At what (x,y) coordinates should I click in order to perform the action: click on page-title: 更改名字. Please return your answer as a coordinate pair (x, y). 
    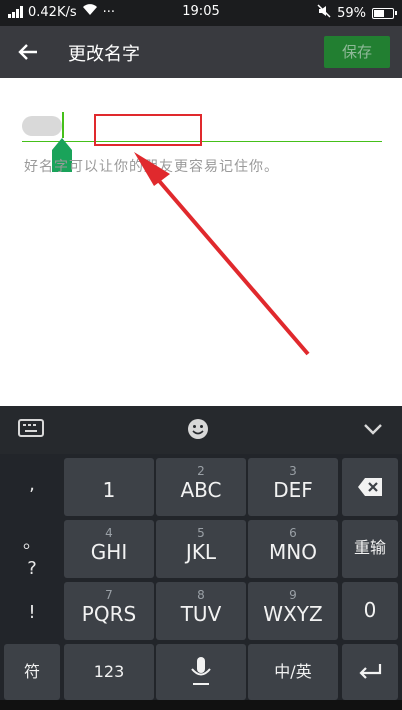
    Looking at the image, I should click on (104, 54).